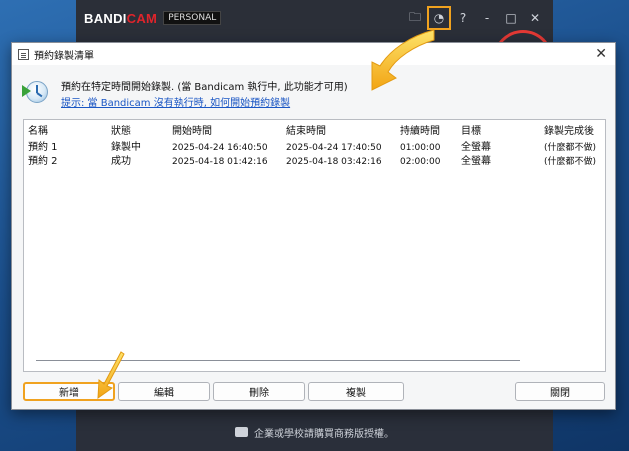  What do you see at coordinates (314, 18) in the screenshot?
I see `bandicam-titlebar: BANDICAM PERSONAL 🗀 ◔ ? - □ ✕` at bounding box center [314, 18].